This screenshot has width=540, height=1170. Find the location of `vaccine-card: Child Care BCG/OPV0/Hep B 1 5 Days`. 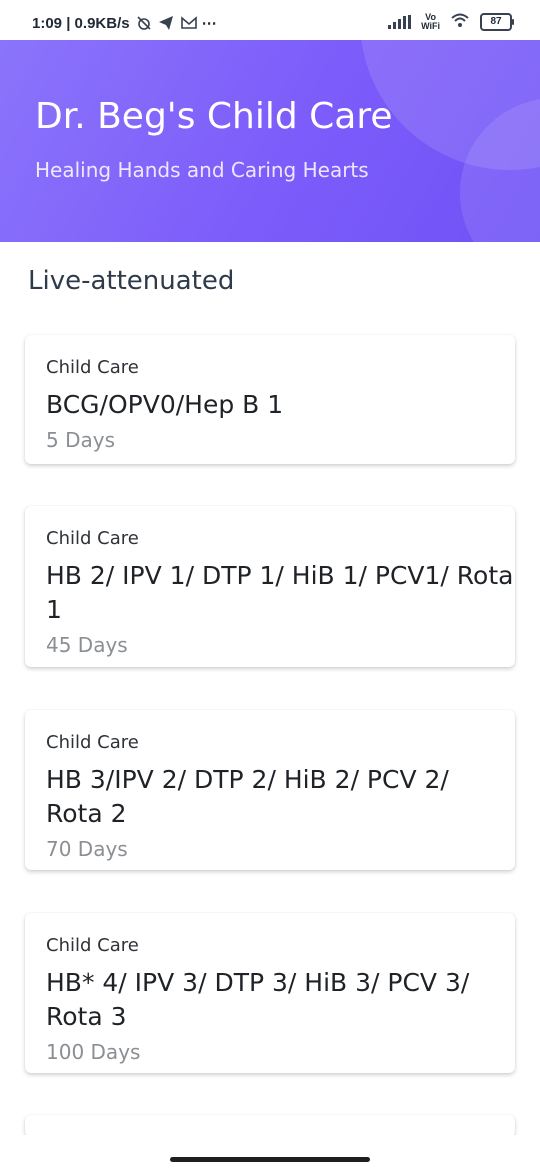

vaccine-card: Child Care BCG/OPV0/Hep B 1 5 Days is located at coordinates (270, 399).